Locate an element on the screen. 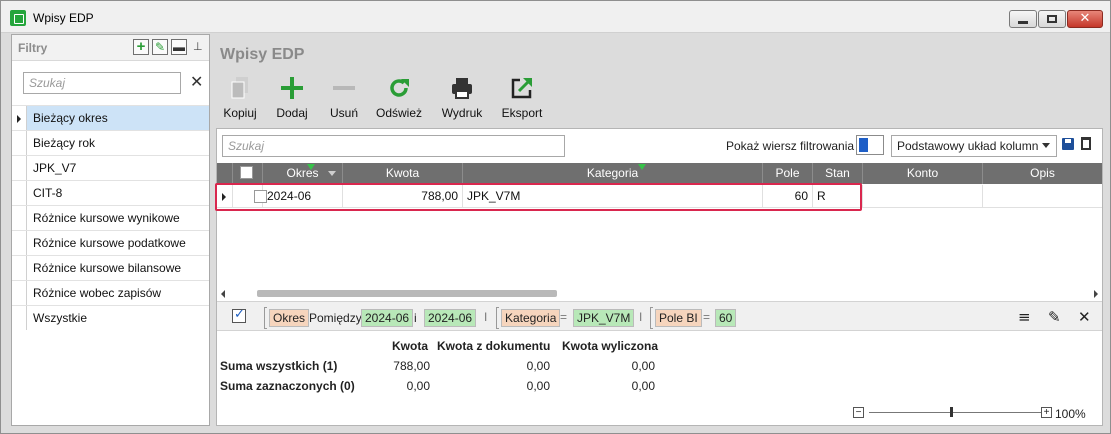 The height and width of the screenshot is (434, 1111). column-konto-label: Konto is located at coordinates (922, 173).